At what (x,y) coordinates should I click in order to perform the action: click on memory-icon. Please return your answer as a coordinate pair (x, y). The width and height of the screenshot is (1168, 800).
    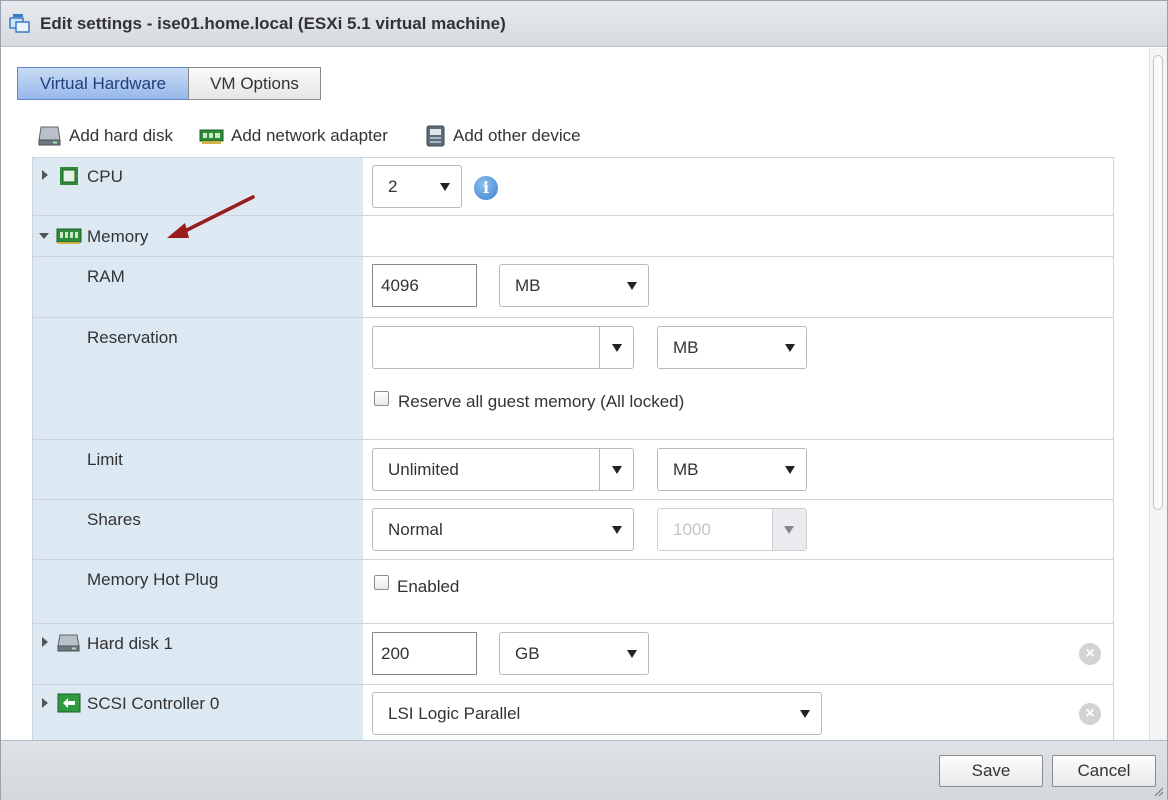
    Looking at the image, I should click on (69, 236).